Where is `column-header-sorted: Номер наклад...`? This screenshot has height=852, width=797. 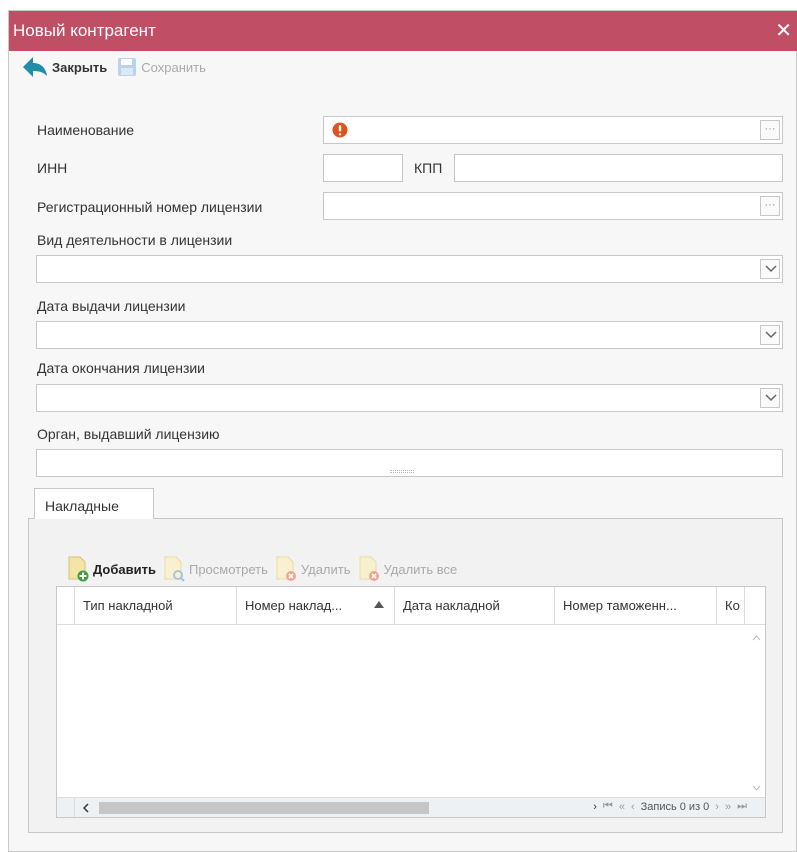
column-header-sorted: Номер наклад... is located at coordinates (316, 606).